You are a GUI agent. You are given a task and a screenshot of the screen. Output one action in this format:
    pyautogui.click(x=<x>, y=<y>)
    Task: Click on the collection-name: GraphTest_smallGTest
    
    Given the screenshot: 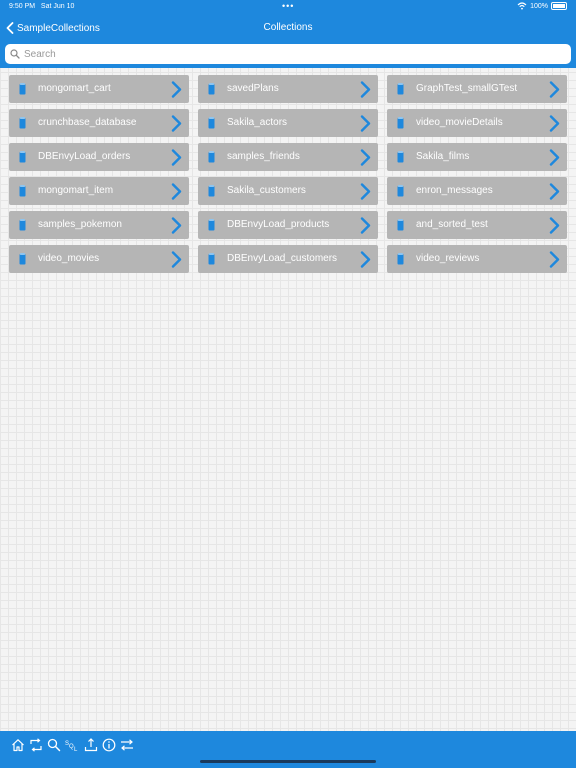 What is the action you would take?
    pyautogui.click(x=467, y=88)
    